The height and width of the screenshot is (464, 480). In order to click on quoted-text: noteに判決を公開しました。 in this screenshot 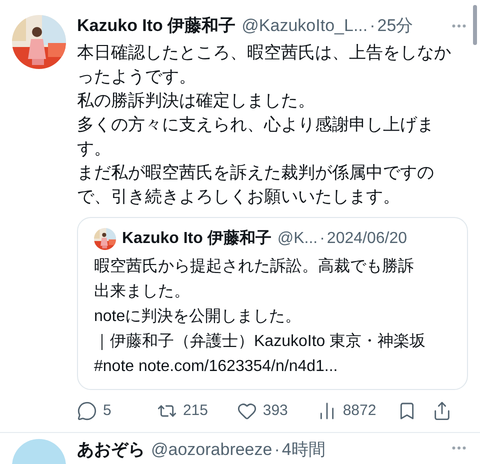, I will do `click(198, 316)`.